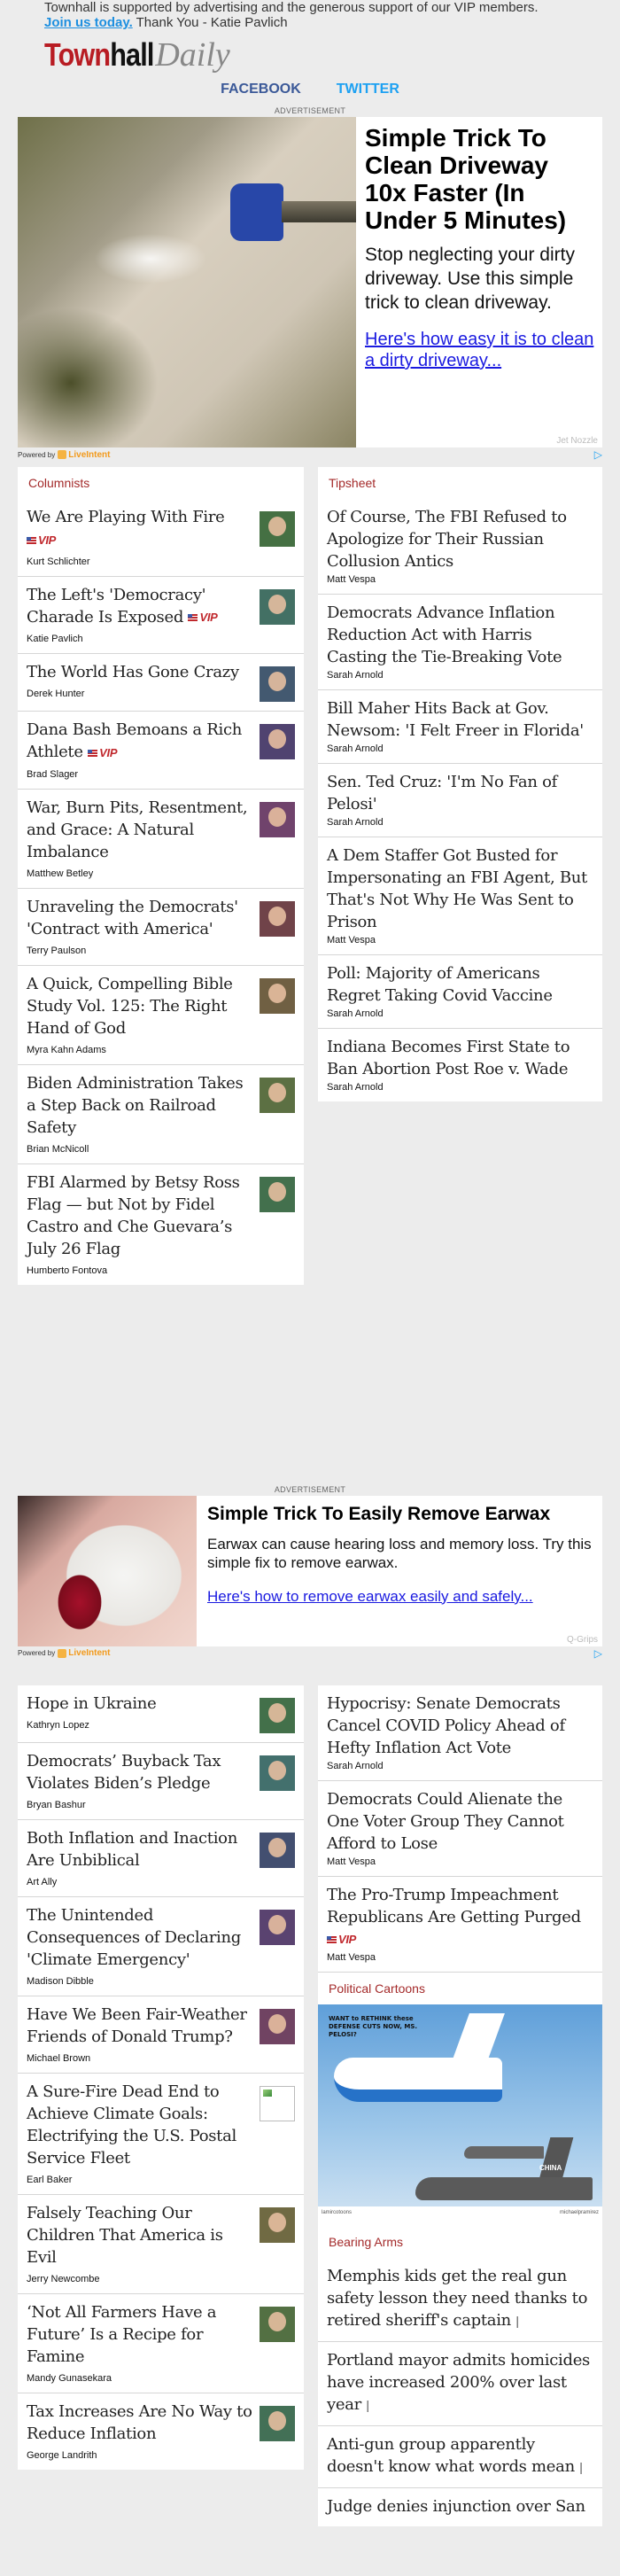 The width and height of the screenshot is (620, 2576). What do you see at coordinates (89, 1653) in the screenshot?
I see `liveintent-name-2: LiveIntent` at bounding box center [89, 1653].